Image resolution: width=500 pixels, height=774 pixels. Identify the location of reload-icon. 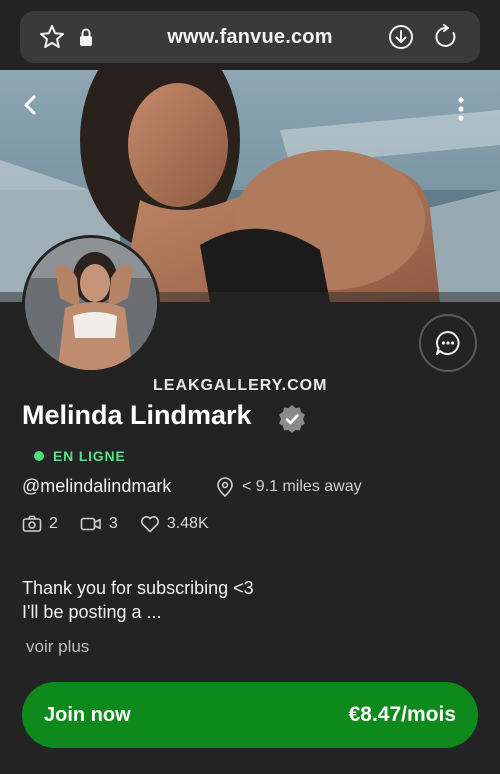
(446, 37).